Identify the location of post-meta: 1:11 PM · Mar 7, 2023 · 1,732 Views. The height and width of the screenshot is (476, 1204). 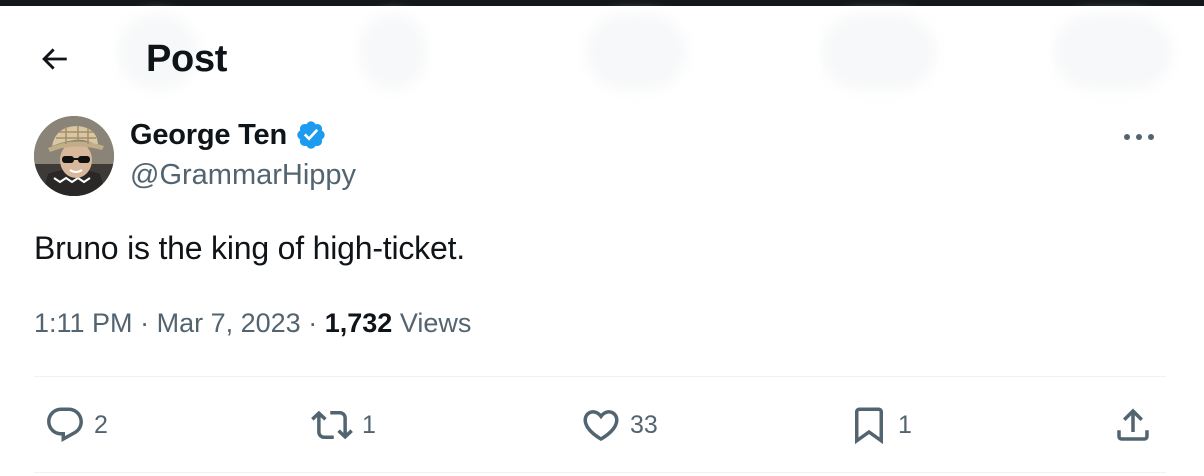
(252, 323).